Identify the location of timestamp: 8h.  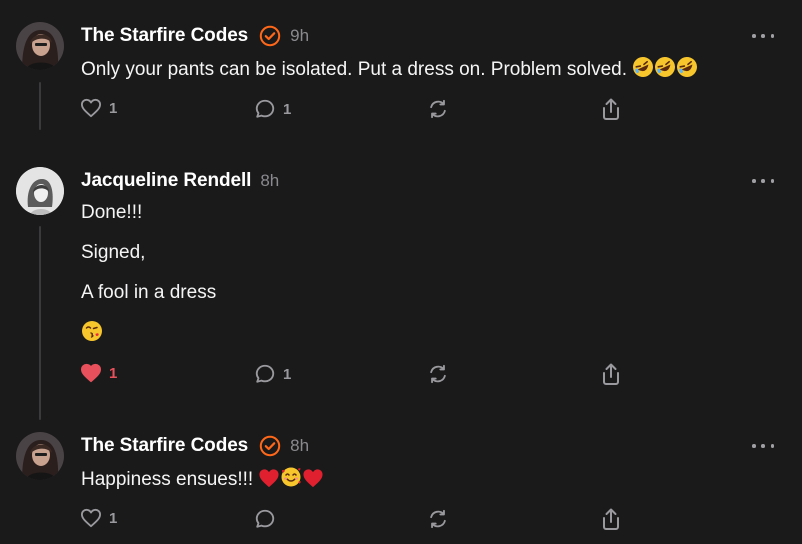
(299, 446).